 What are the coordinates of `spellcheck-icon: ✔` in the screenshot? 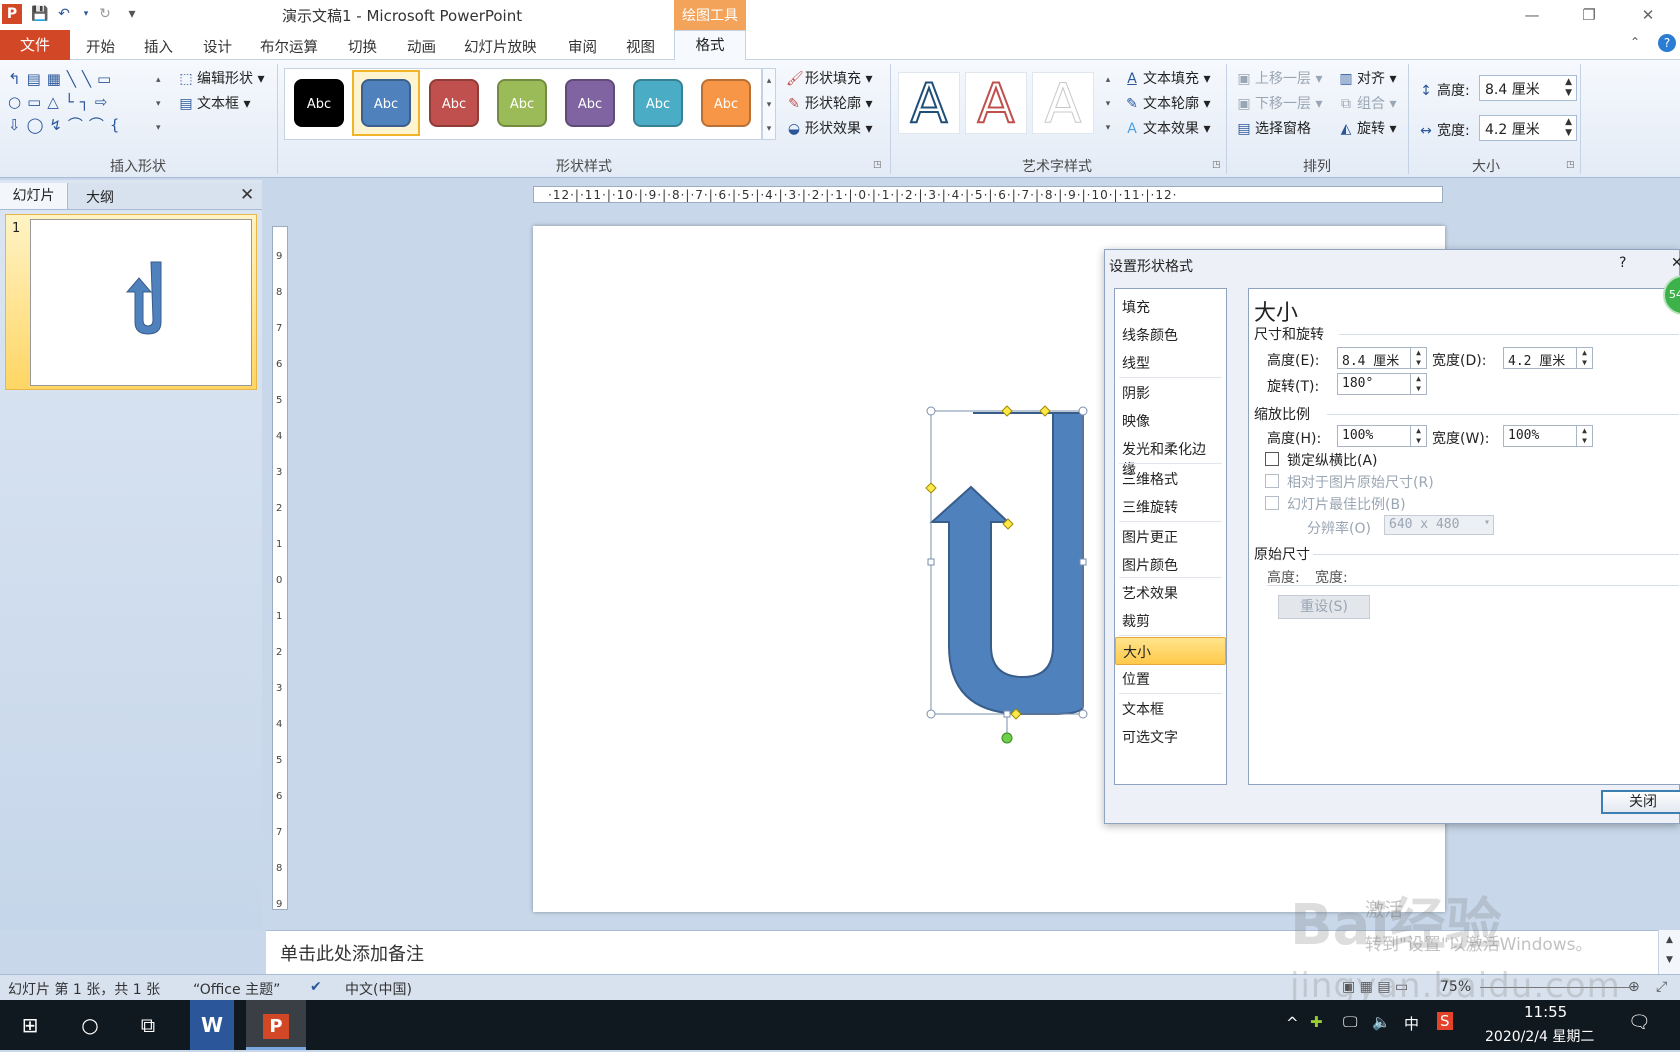 It's located at (316, 987).